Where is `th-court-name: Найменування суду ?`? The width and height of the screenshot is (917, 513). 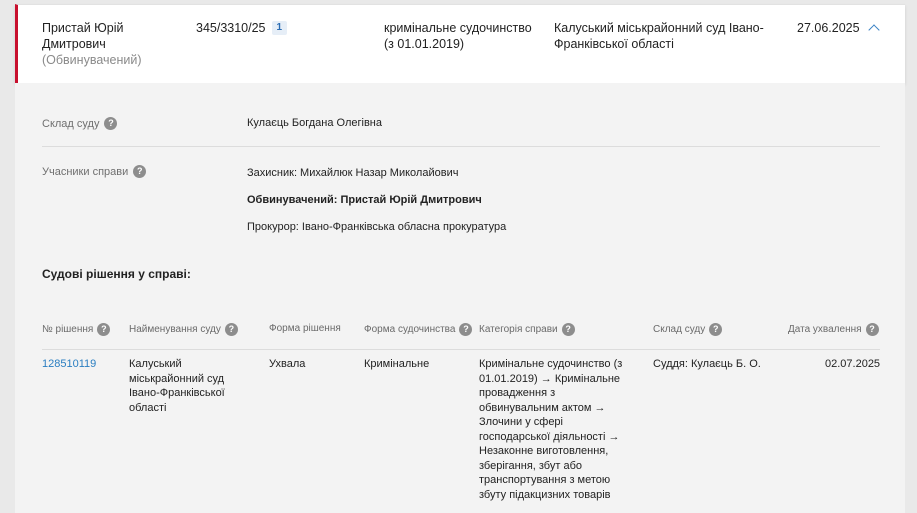 th-court-name: Найменування суду ? is located at coordinates (183, 329).